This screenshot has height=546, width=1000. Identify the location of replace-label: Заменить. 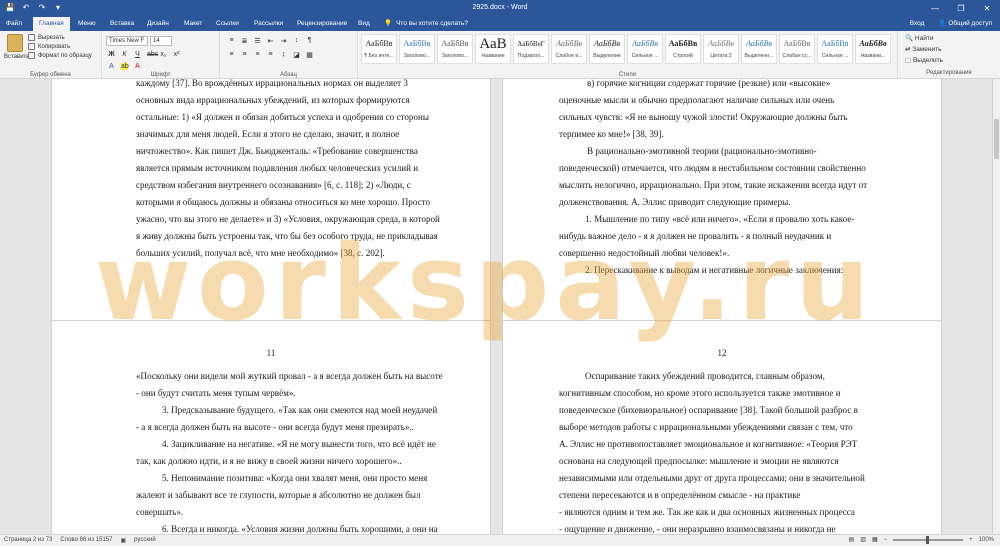
(927, 49).